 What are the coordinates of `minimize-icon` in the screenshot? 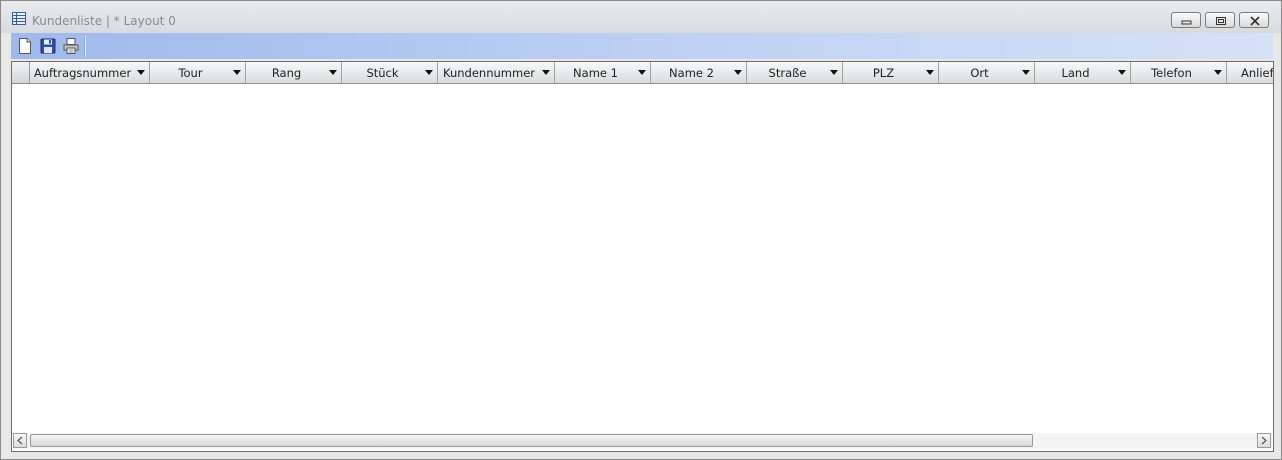 It's located at (1186, 22).